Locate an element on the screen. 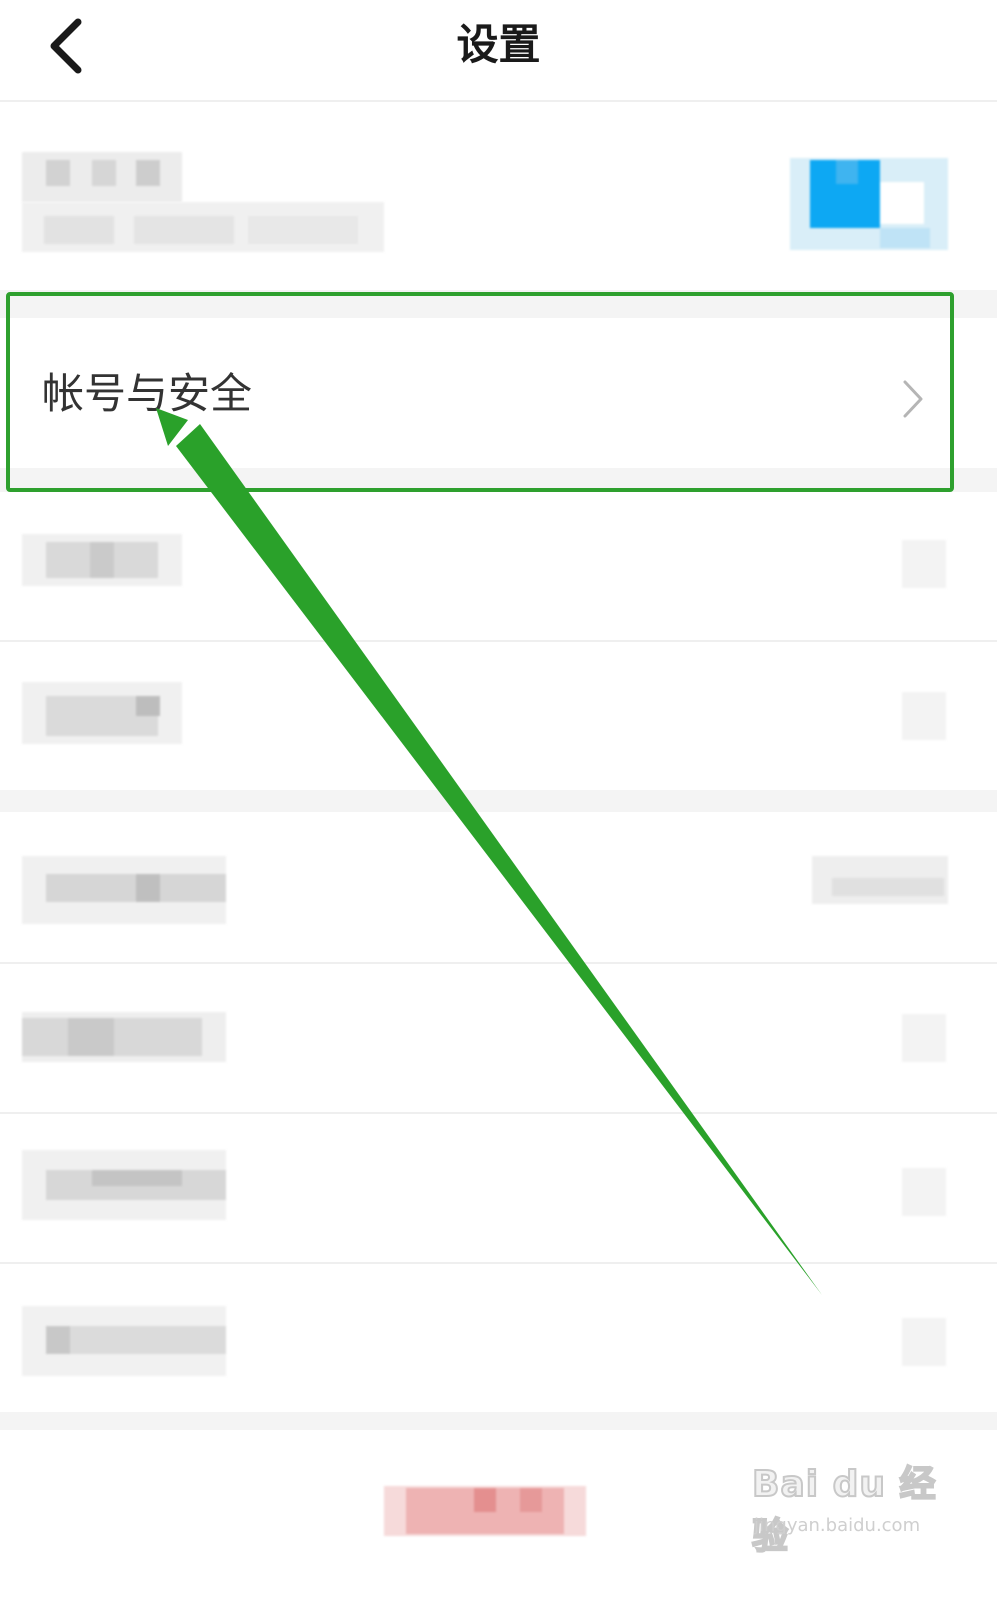 The image size is (997, 1600). chevron-left-icon is located at coordinates (66, 46).